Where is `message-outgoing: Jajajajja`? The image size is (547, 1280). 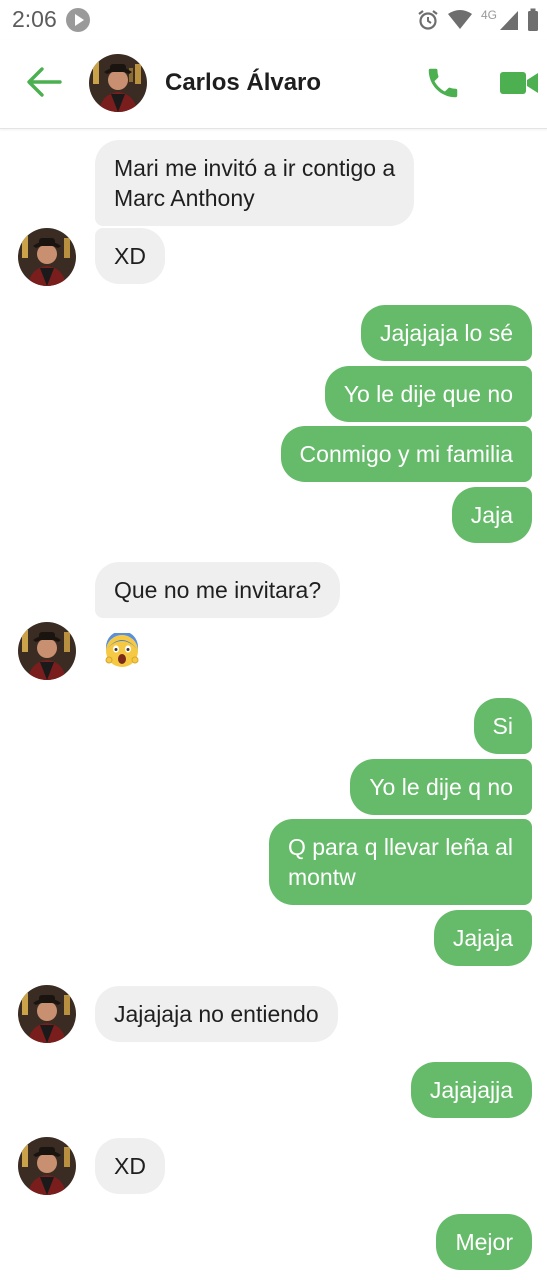 message-outgoing: Jajajajja is located at coordinates (471, 1090).